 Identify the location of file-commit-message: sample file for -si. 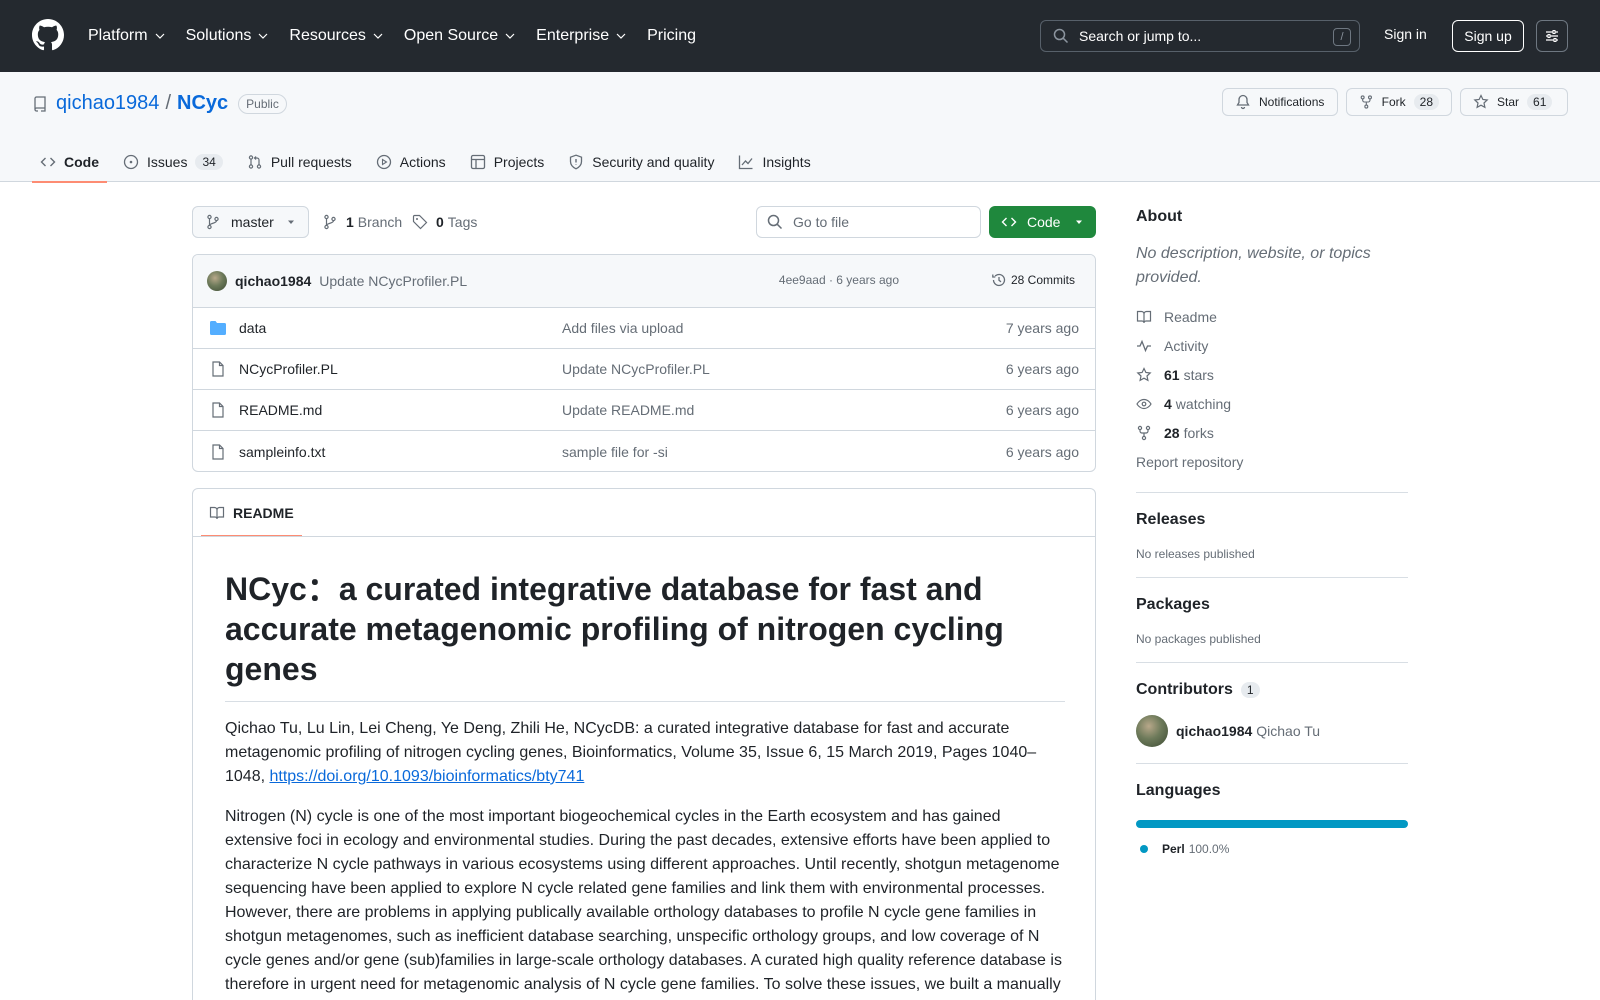
(615, 452).